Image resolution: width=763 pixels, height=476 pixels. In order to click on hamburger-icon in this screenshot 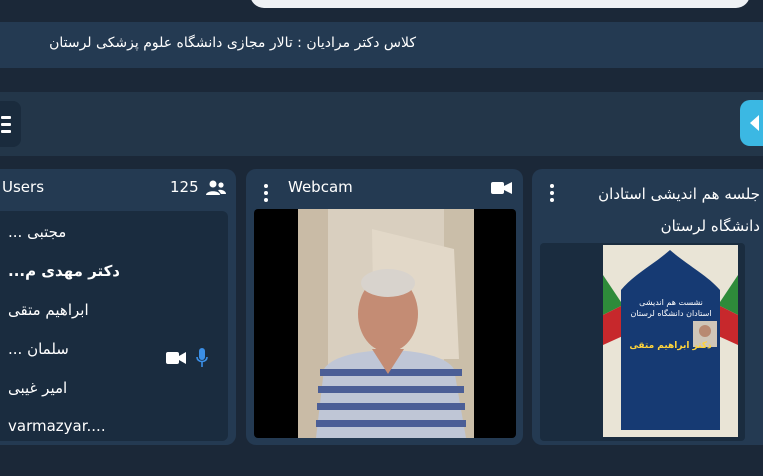, I will do `click(6, 126)`.